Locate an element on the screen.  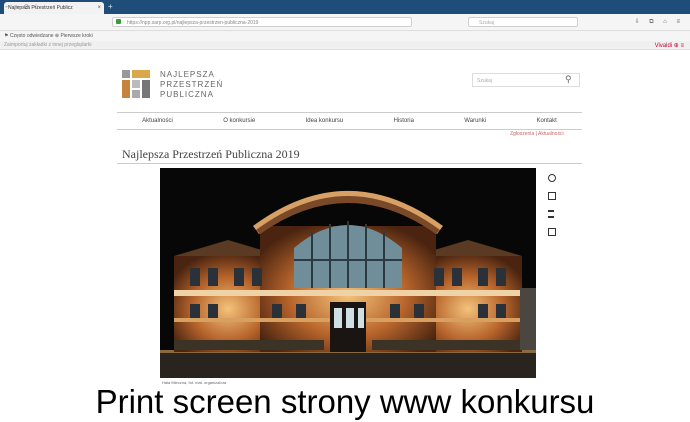
nav-item-aktualnosci: Aktualności is located at coordinates (157, 121).